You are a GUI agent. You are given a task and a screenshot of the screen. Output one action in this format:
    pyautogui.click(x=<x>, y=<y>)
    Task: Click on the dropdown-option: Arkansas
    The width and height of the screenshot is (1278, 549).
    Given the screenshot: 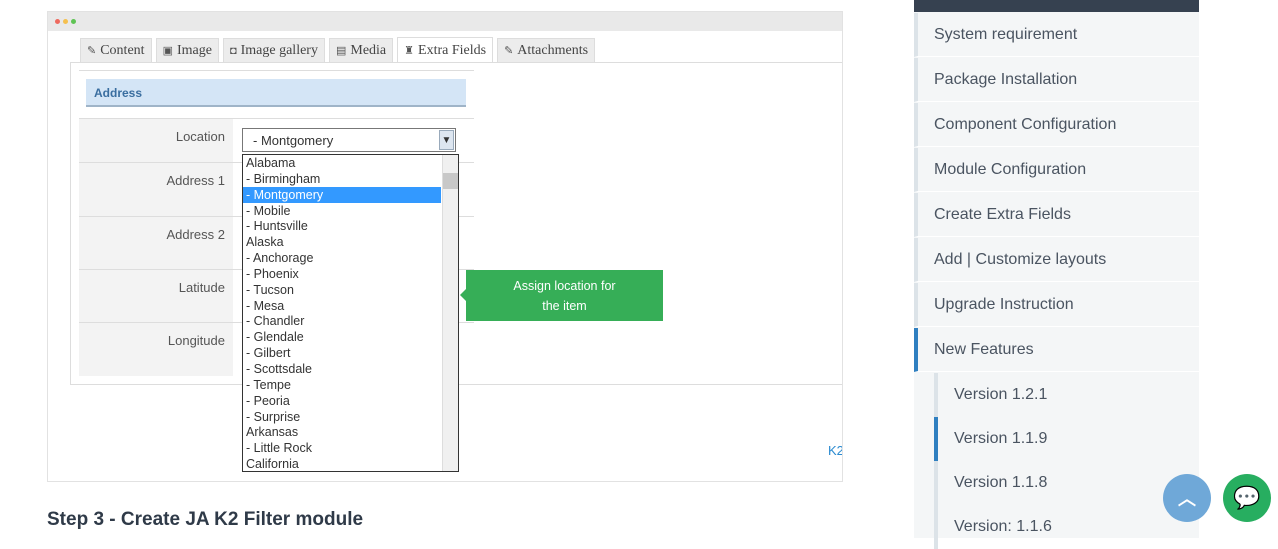 What is the action you would take?
    pyautogui.click(x=342, y=432)
    